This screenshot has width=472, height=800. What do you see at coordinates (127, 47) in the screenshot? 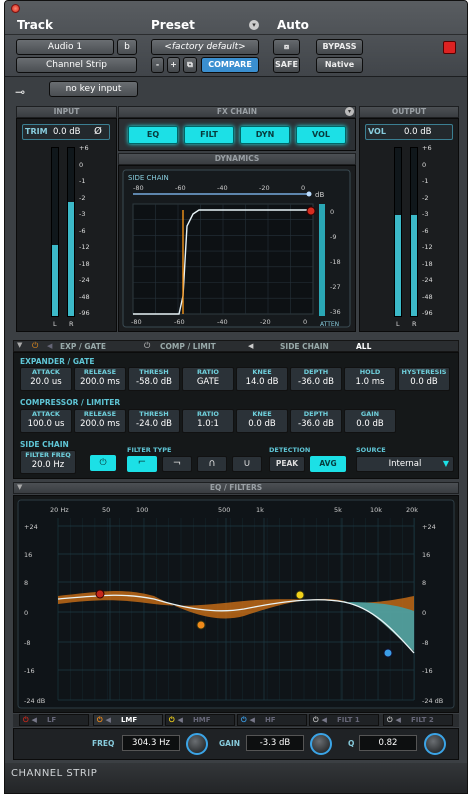
I see `track-variant-selector: b` at bounding box center [127, 47].